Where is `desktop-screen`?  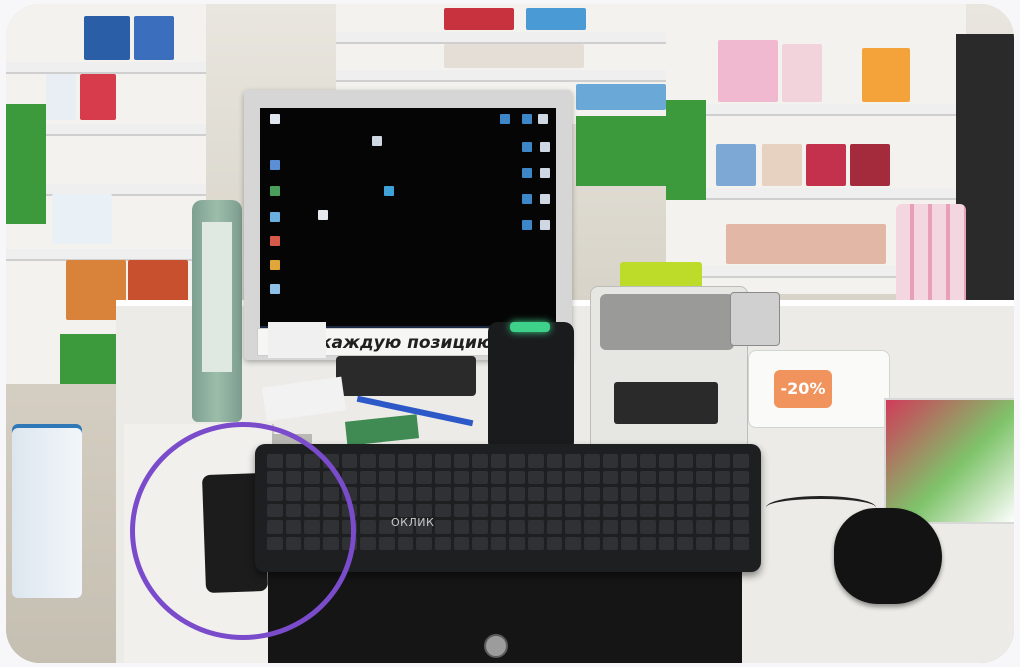
desktop-screen is located at coordinates (408, 222).